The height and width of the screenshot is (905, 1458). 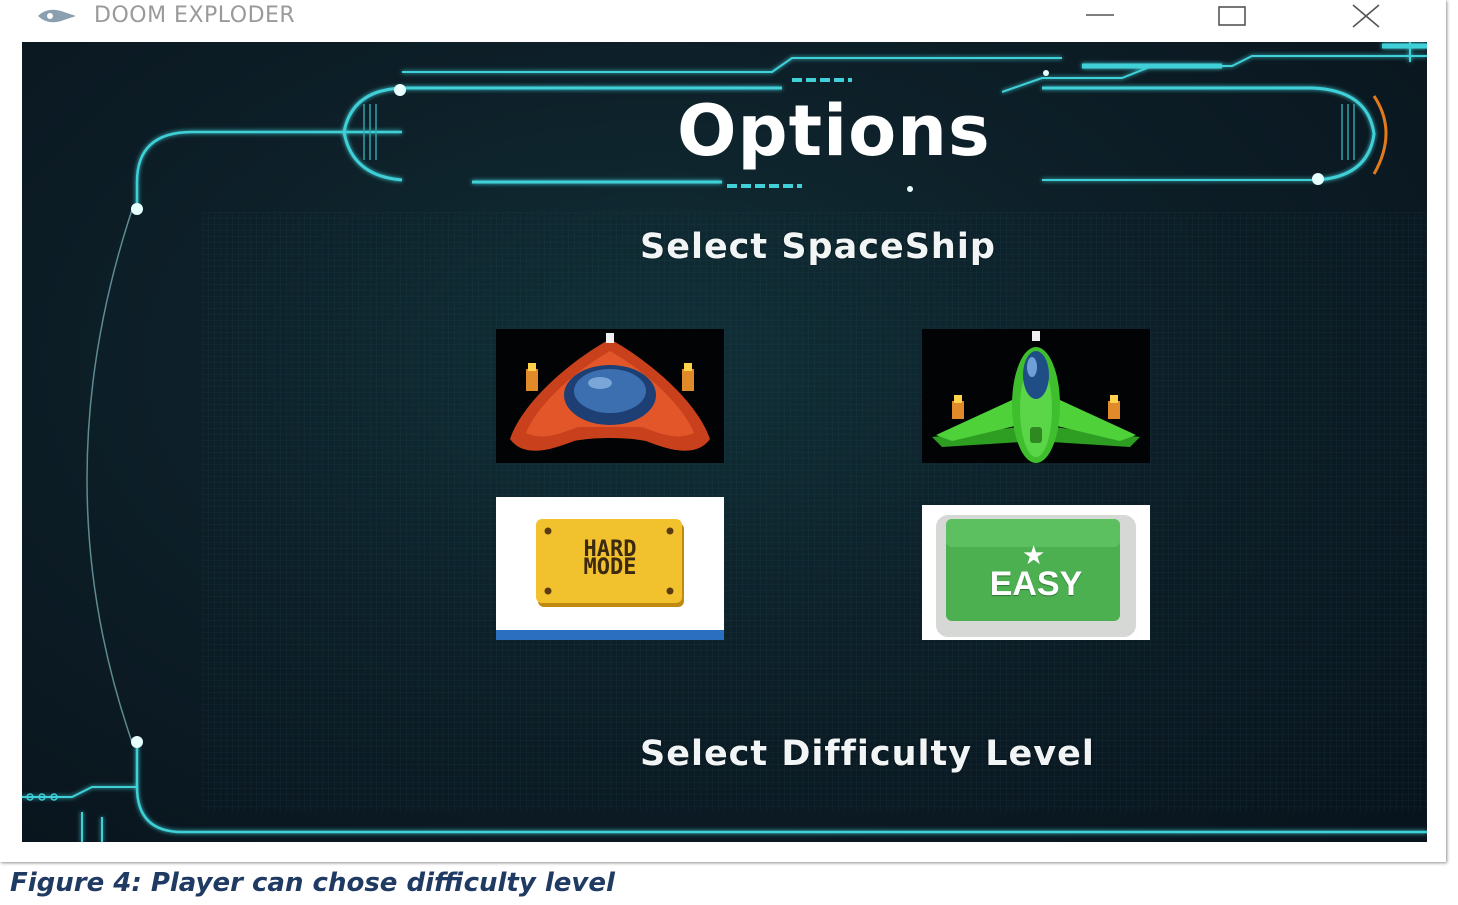 I want to click on easy-label: EASY, so click(x=1036, y=584).